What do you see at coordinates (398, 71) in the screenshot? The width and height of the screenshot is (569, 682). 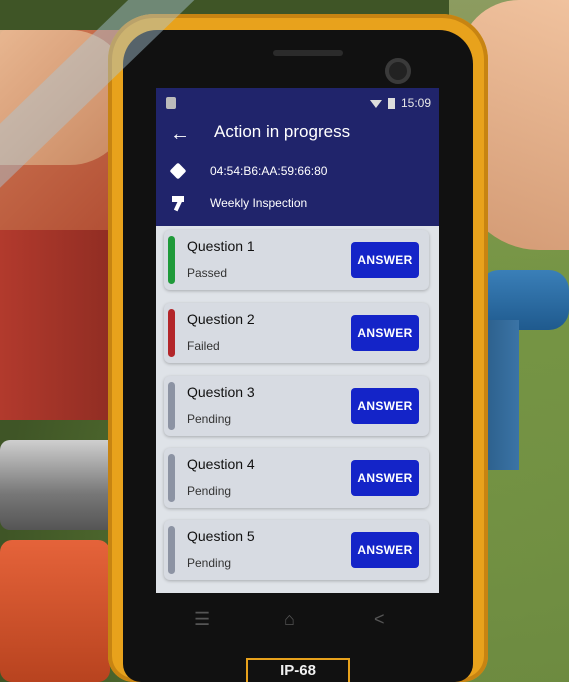 I see `front-camera` at bounding box center [398, 71].